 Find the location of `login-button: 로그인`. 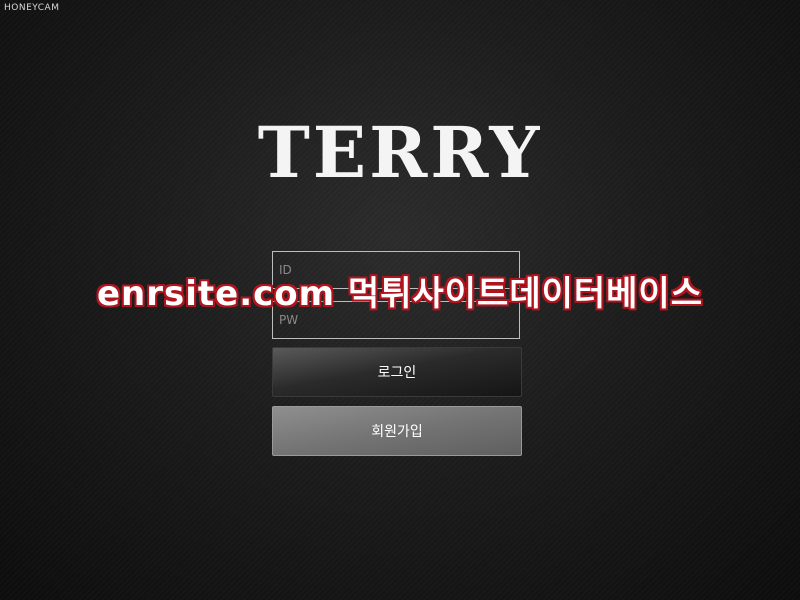

login-button: 로그인 is located at coordinates (397, 372).